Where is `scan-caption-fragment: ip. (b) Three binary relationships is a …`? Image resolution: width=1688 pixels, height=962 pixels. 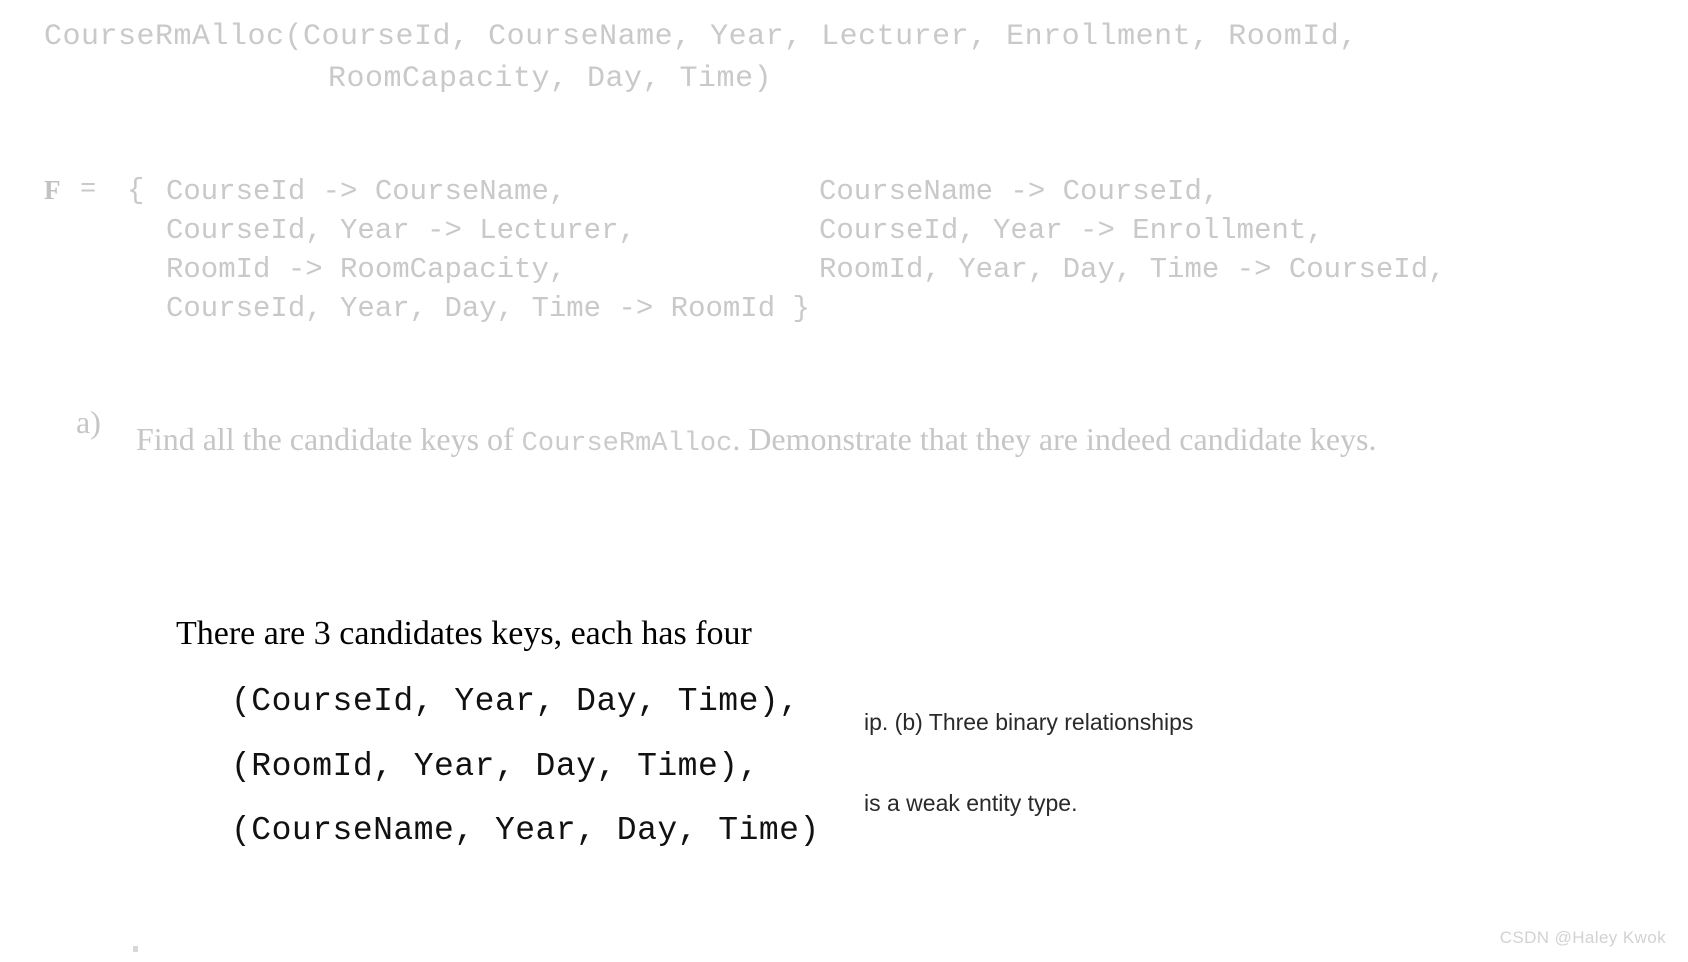
scan-caption-fragment: ip. (b) Three binary relationships is a … is located at coordinates (1028, 763).